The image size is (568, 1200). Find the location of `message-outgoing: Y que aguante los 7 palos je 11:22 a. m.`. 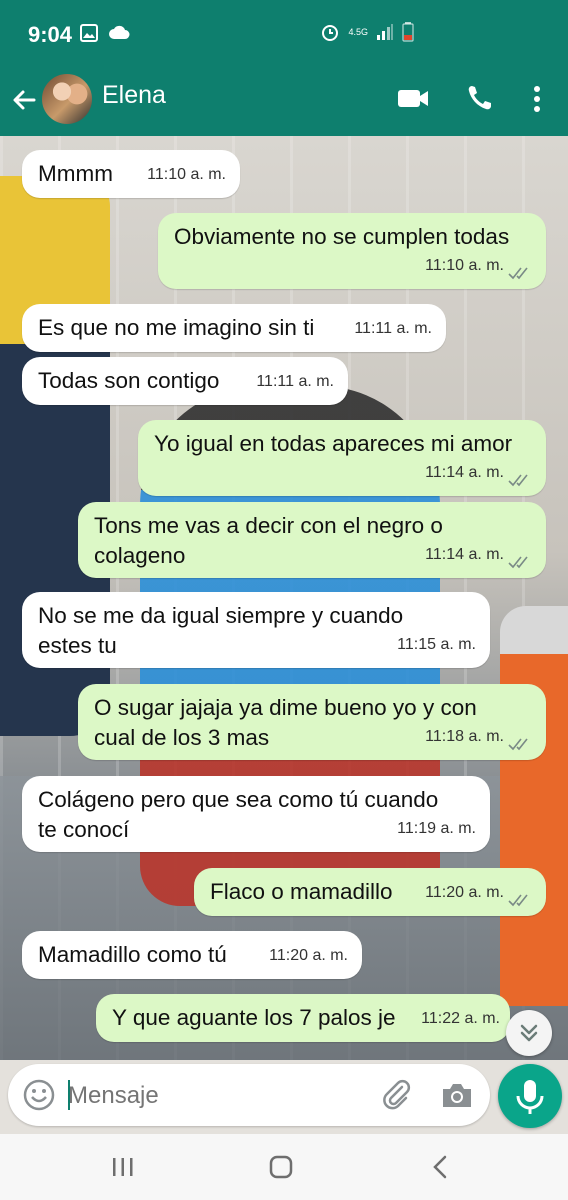

message-outgoing: Y que aguante los 7 palos je 11:22 a. m. is located at coordinates (303, 1018).